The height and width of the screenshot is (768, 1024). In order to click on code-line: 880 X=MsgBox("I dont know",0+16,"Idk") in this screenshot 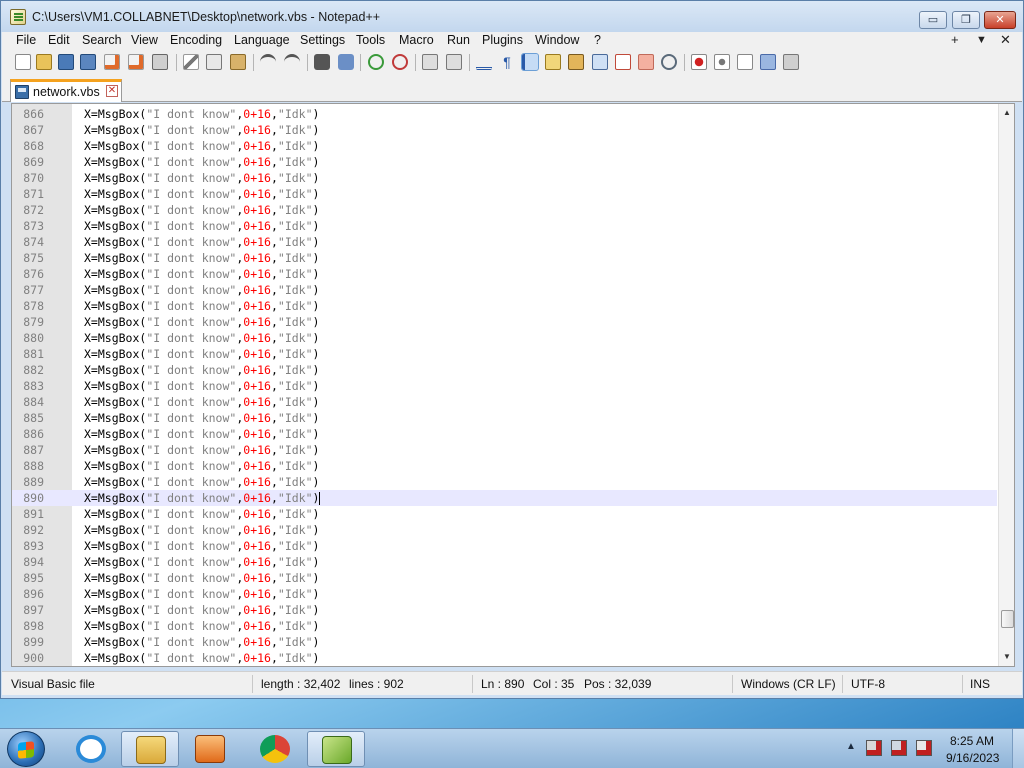, I will do `click(504, 338)`.